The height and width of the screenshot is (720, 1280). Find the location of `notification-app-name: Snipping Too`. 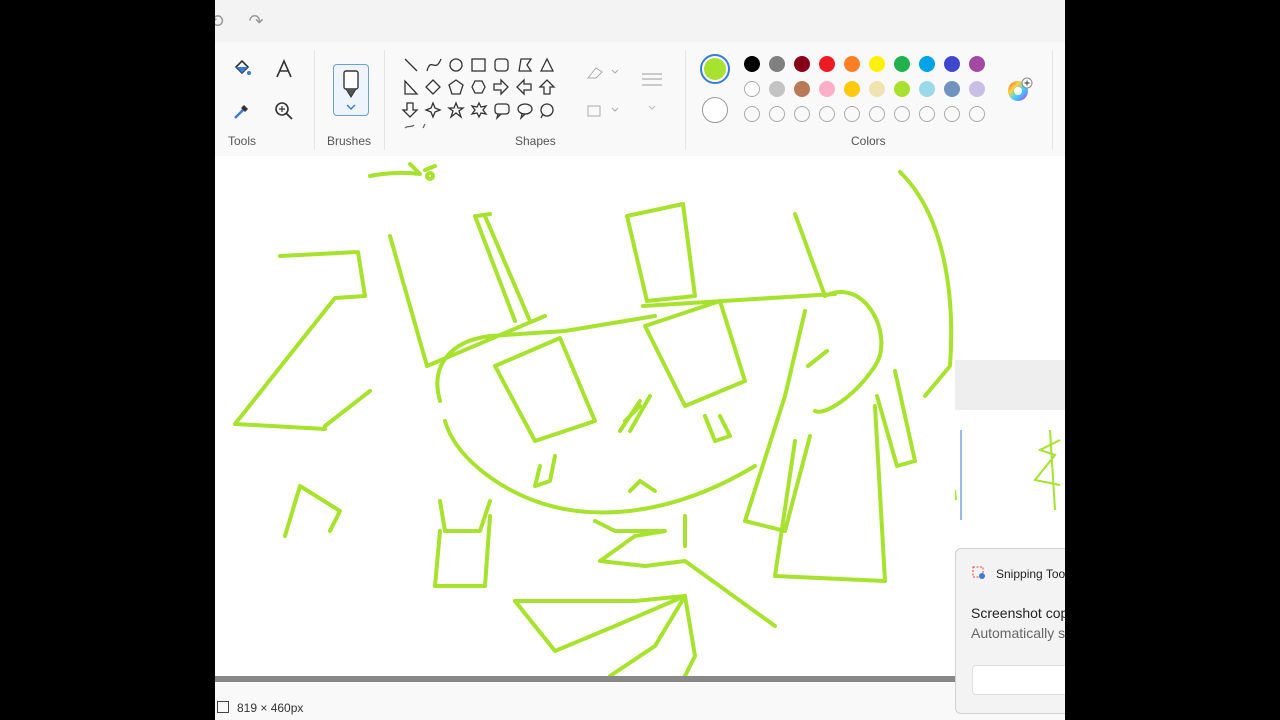

notification-app-name: Snipping Too is located at coordinates (1030, 574).